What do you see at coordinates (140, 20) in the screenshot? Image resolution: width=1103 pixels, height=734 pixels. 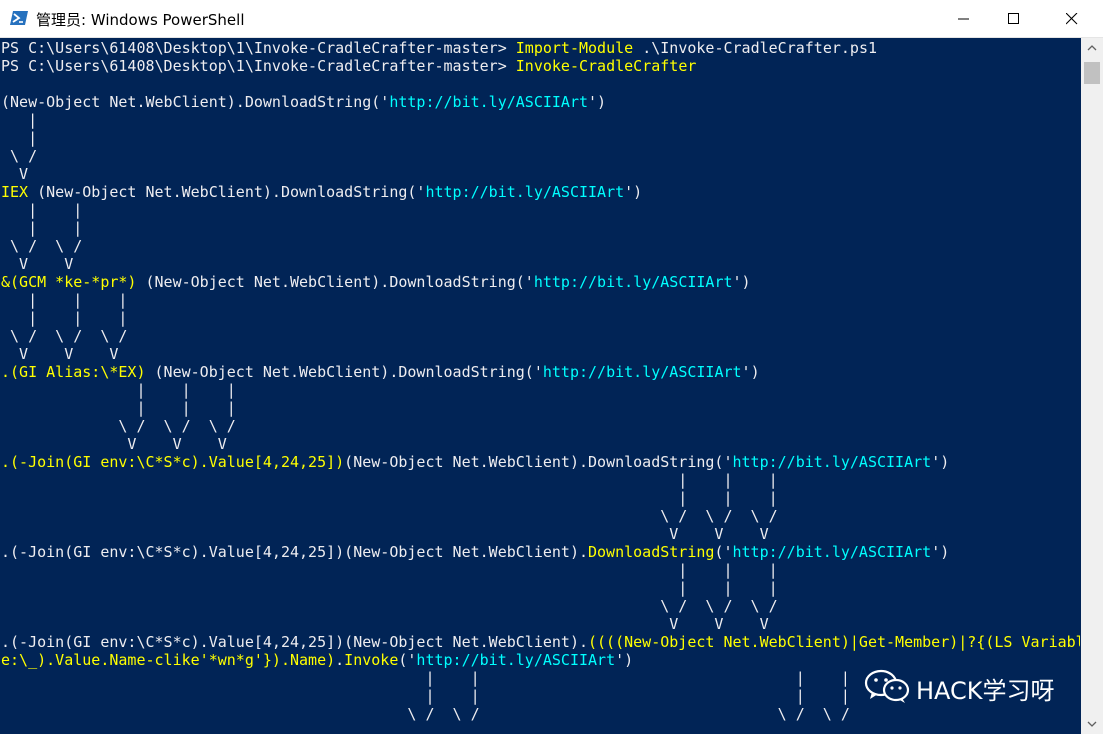 I see `window-title: 管理员: Windows PowerShell` at bounding box center [140, 20].